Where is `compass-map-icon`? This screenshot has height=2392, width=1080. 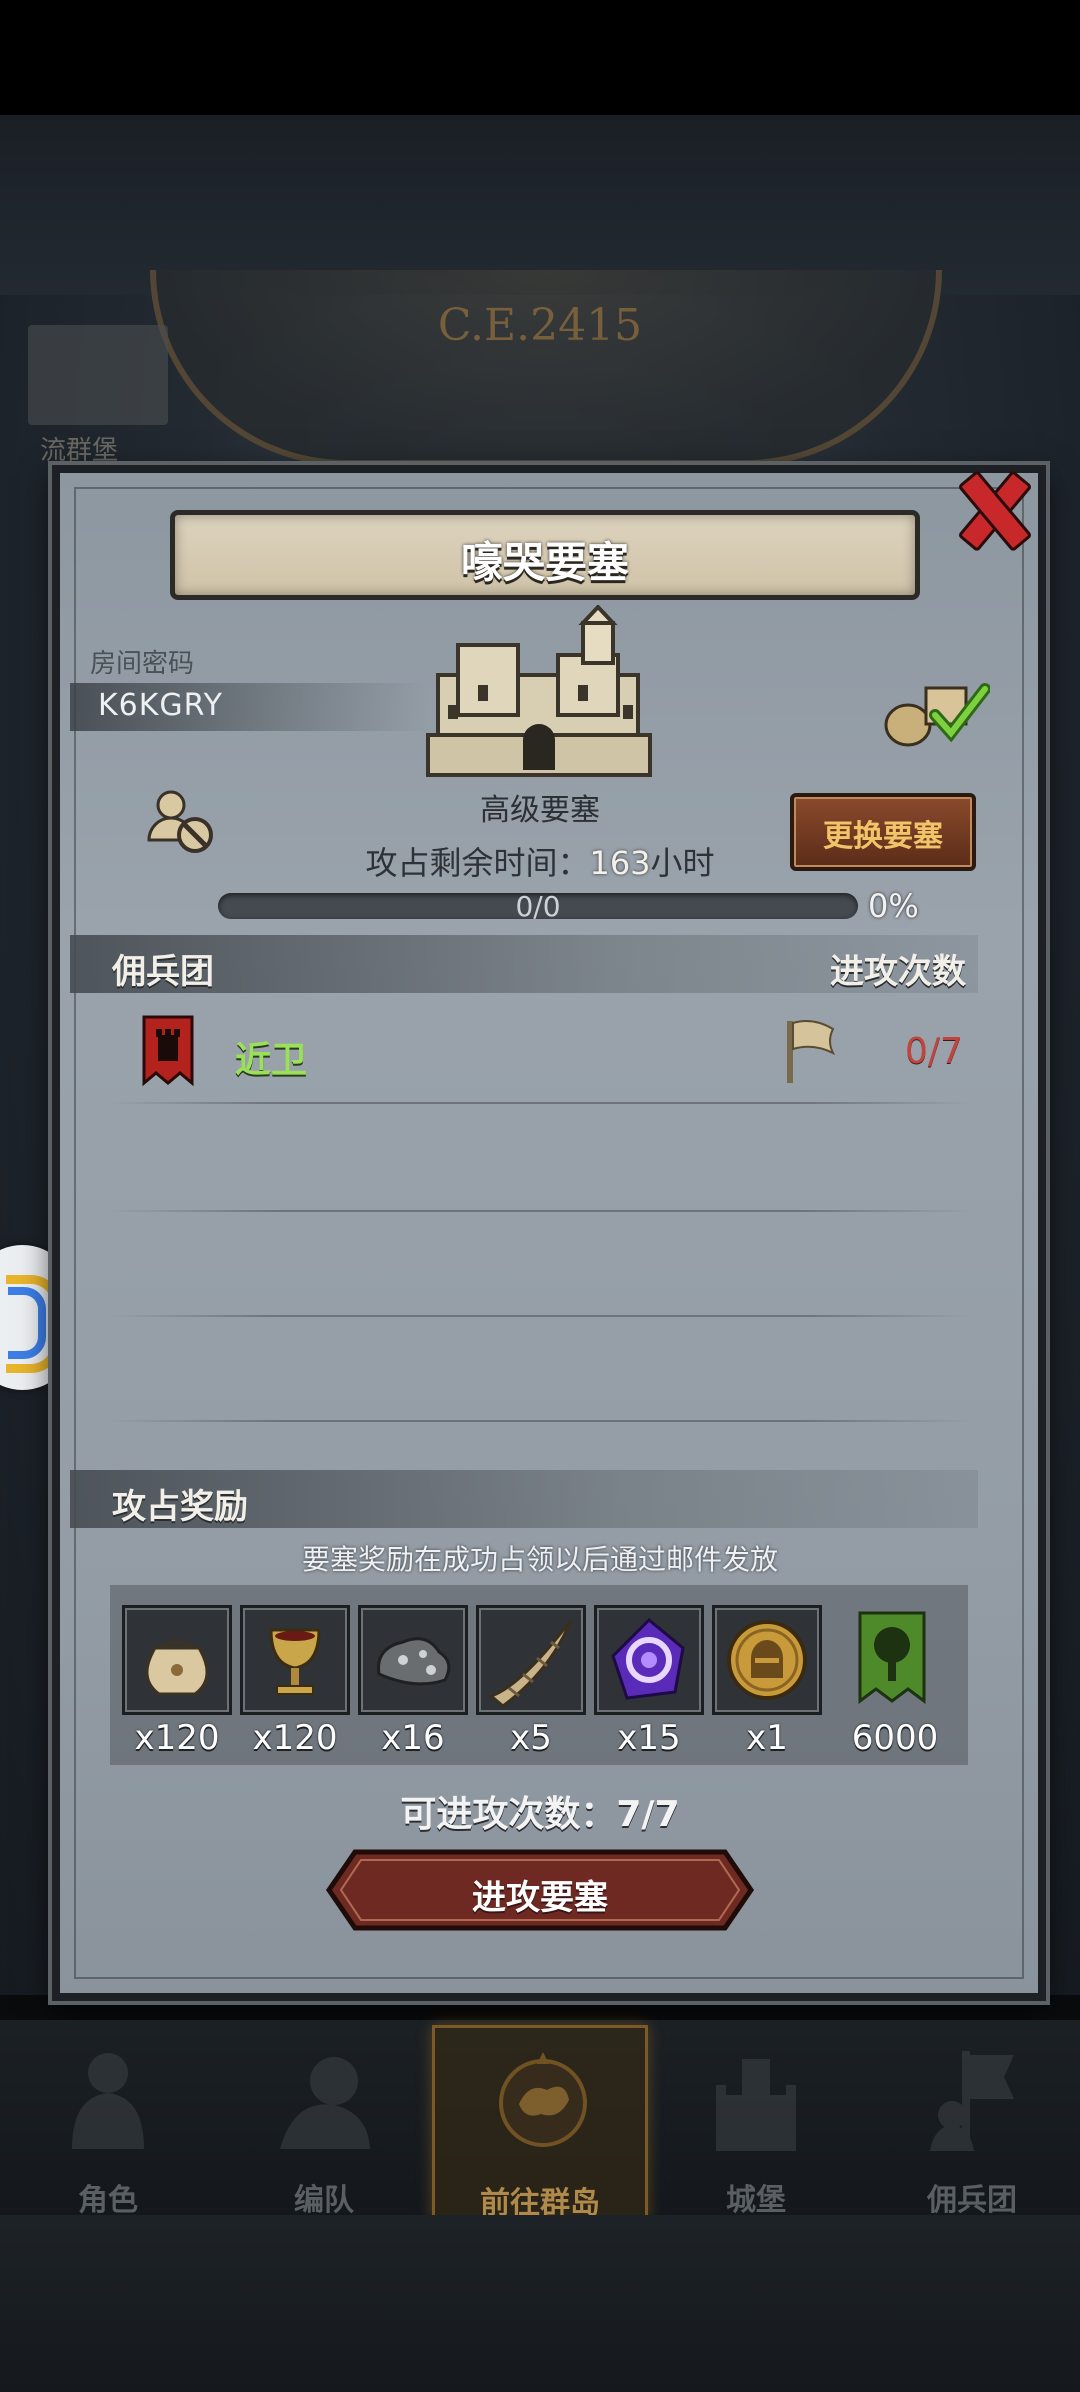 compass-map-icon is located at coordinates (543, 2099).